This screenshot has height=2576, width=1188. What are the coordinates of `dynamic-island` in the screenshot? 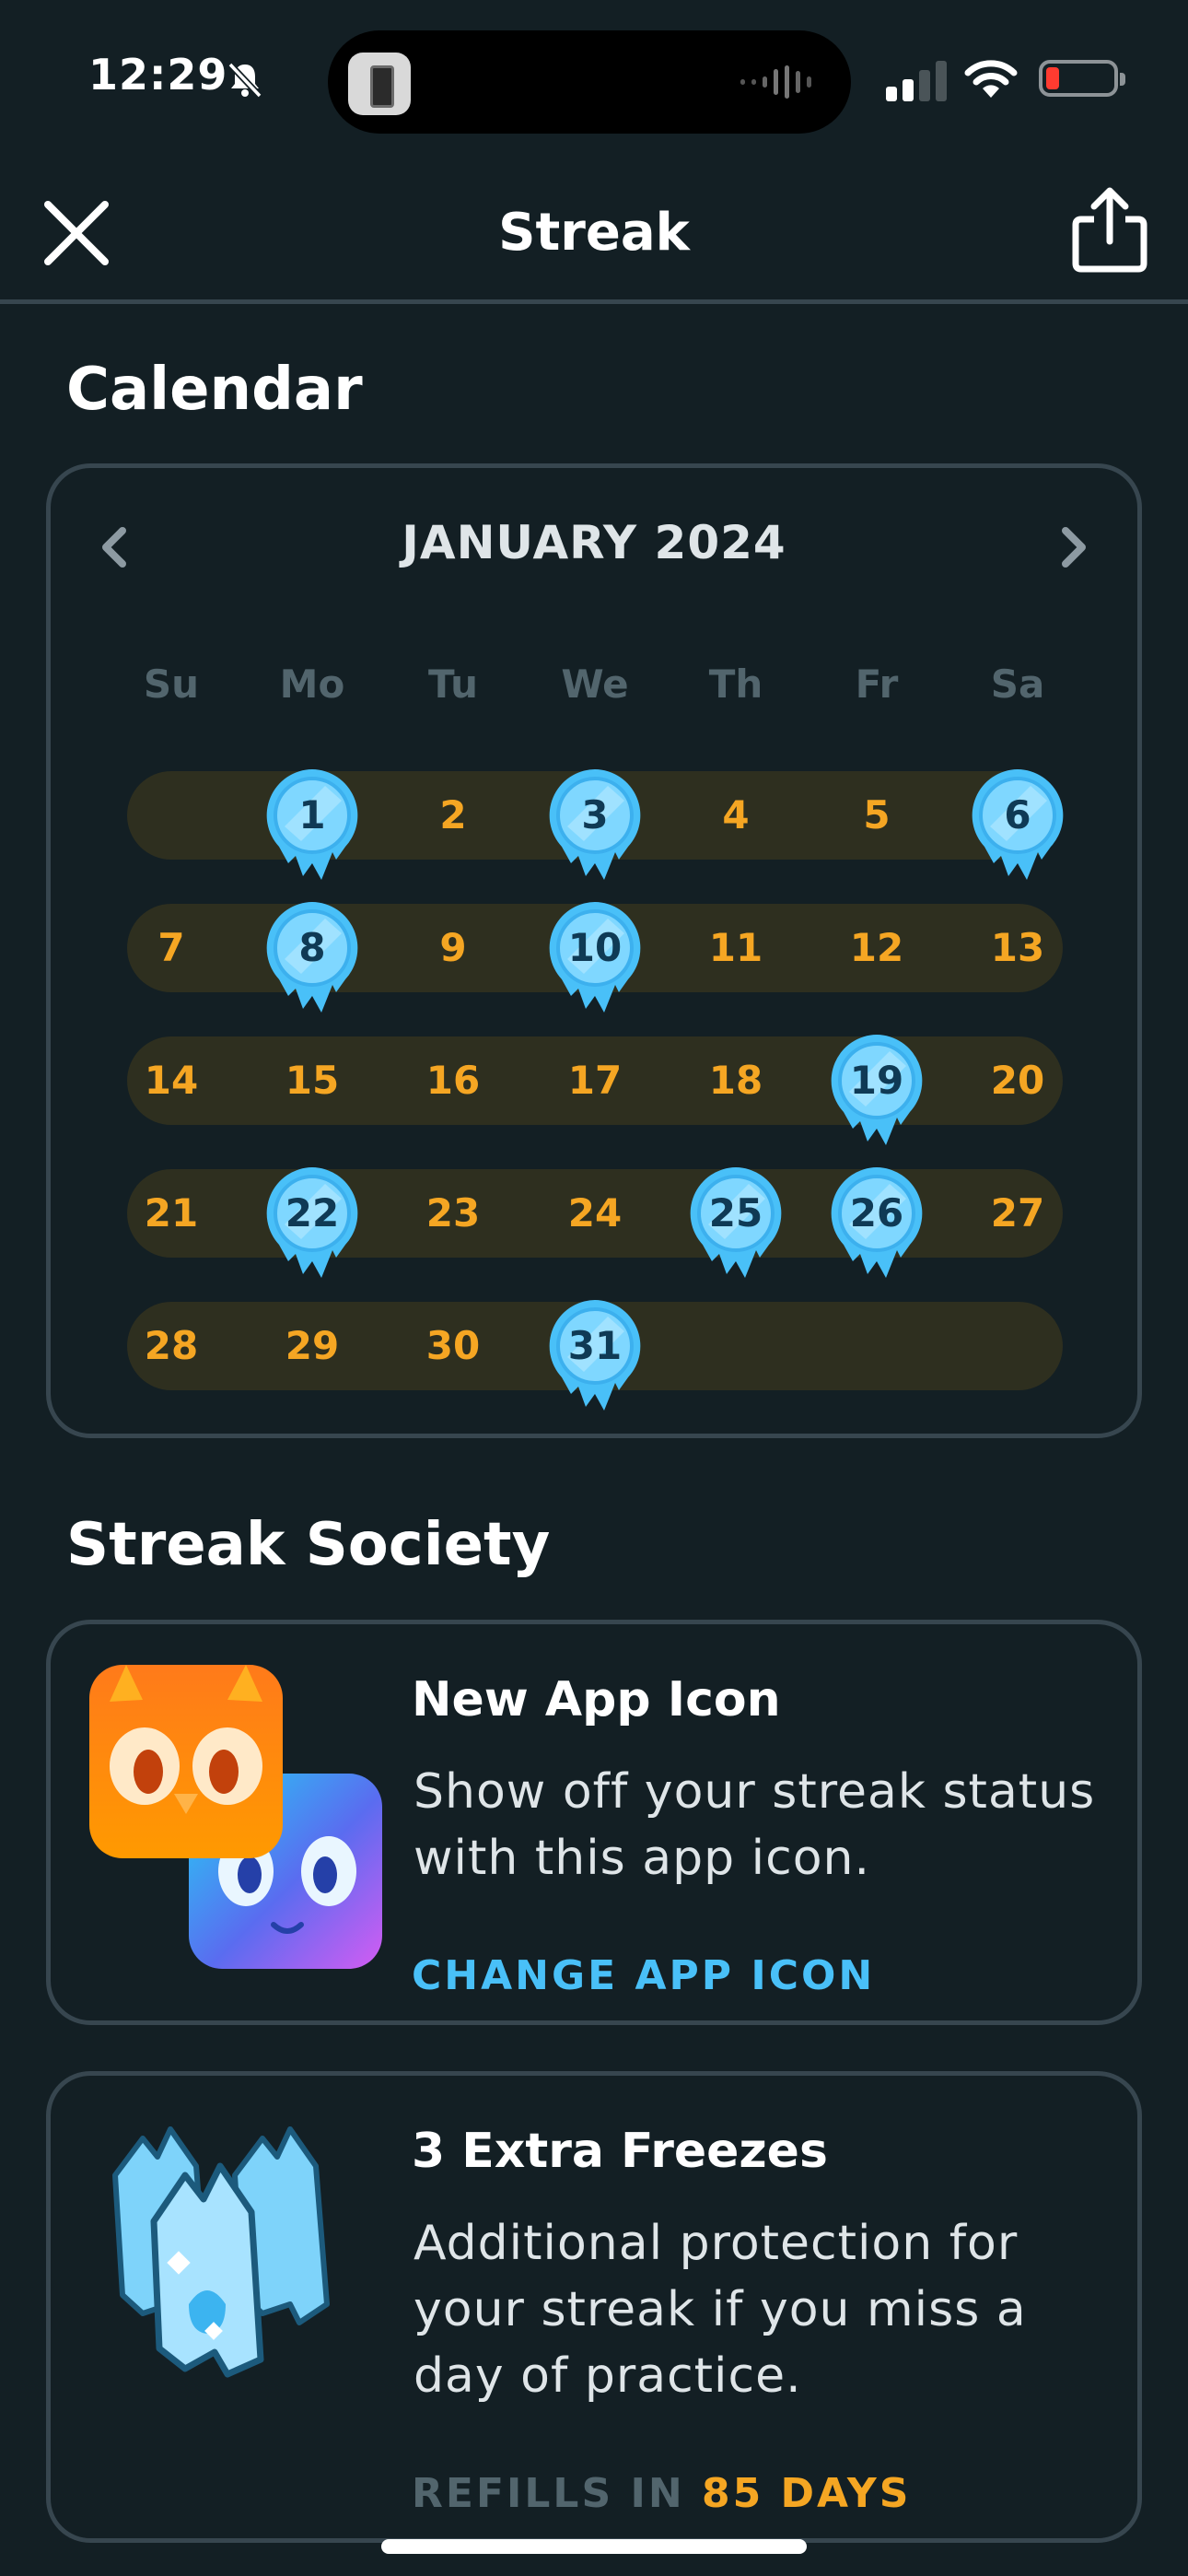 It's located at (589, 82).